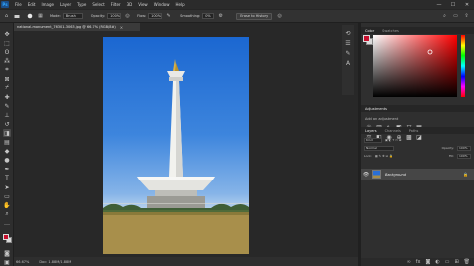 The width and height of the screenshot is (474, 266). Describe the element at coordinates (47, 4) in the screenshot. I see `menu-image: Image` at that location.